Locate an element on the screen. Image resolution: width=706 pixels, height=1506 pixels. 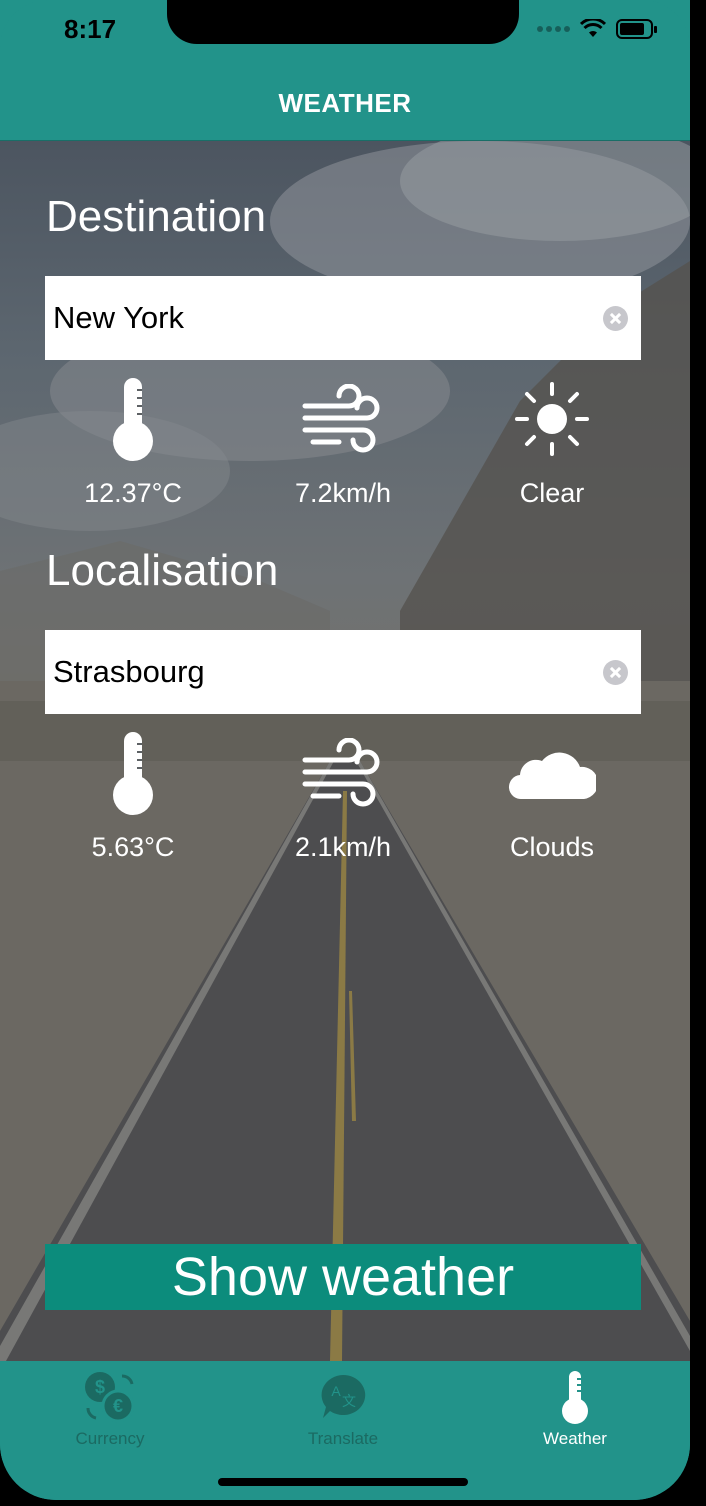
tab-currency: $ € Currency is located at coordinates (110, 1409).